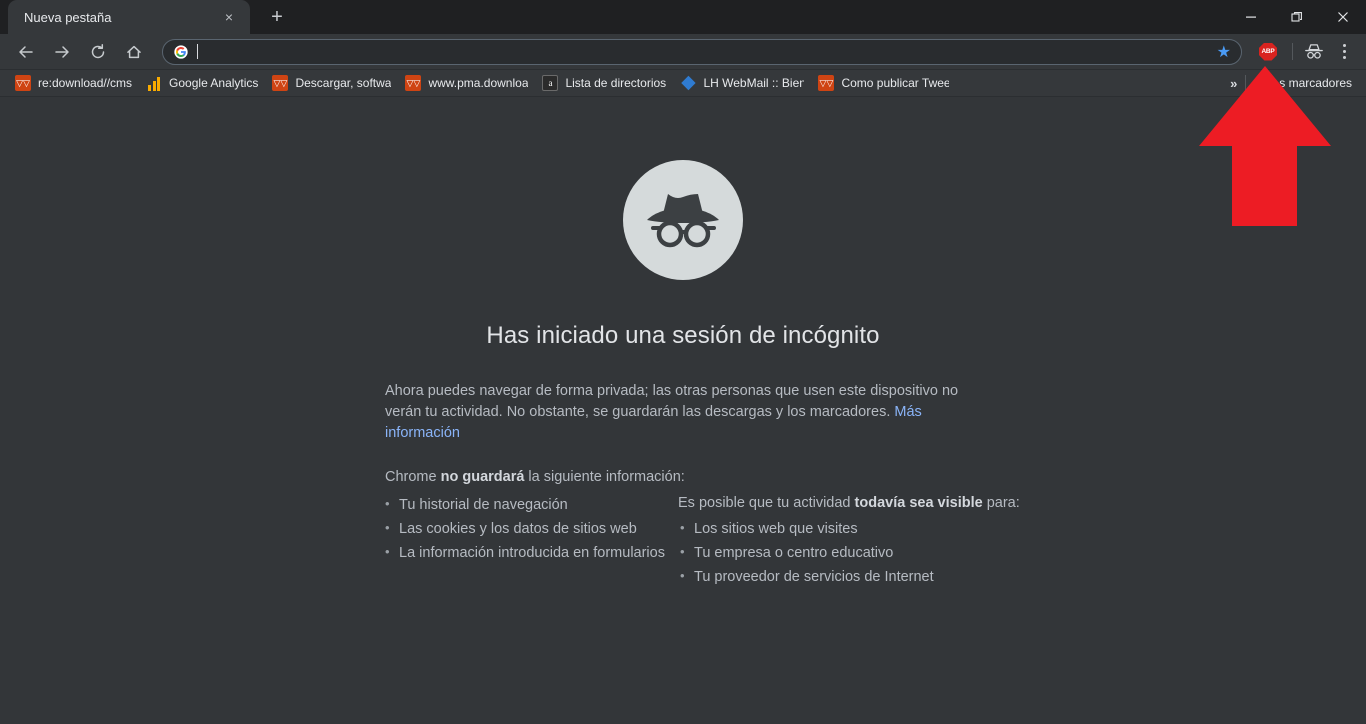  What do you see at coordinates (1264, 83) in the screenshot?
I see `folder-icon` at bounding box center [1264, 83].